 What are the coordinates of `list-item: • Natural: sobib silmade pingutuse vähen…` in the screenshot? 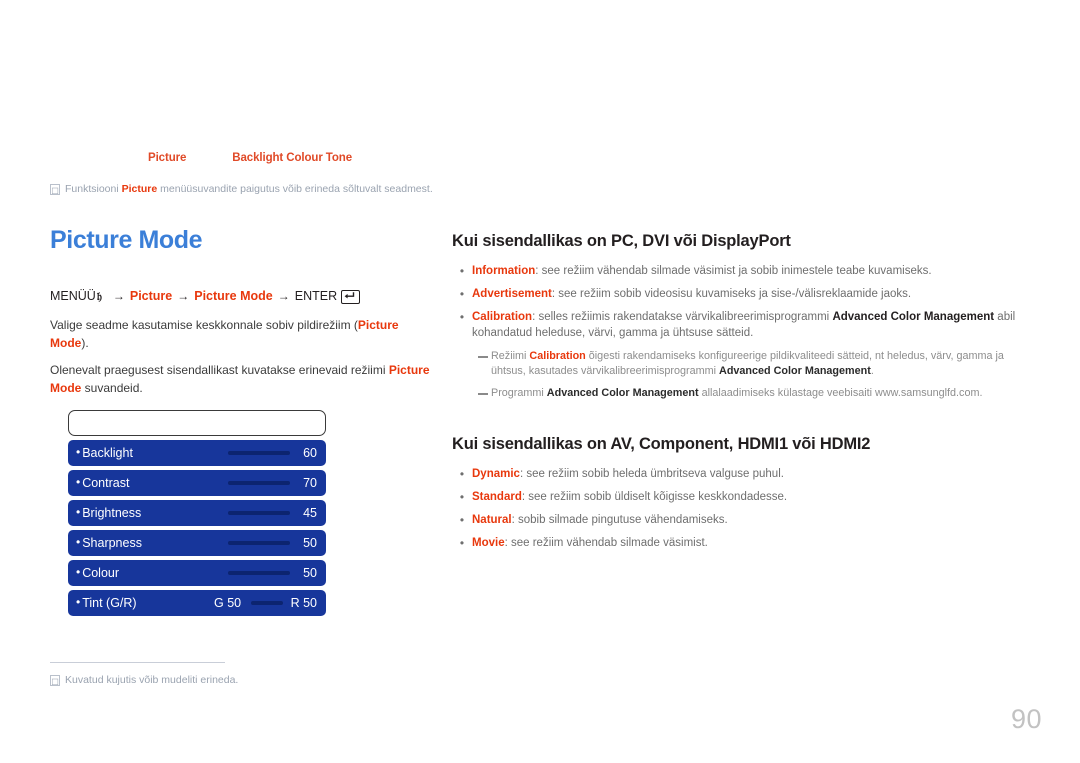 It's located at (742, 520).